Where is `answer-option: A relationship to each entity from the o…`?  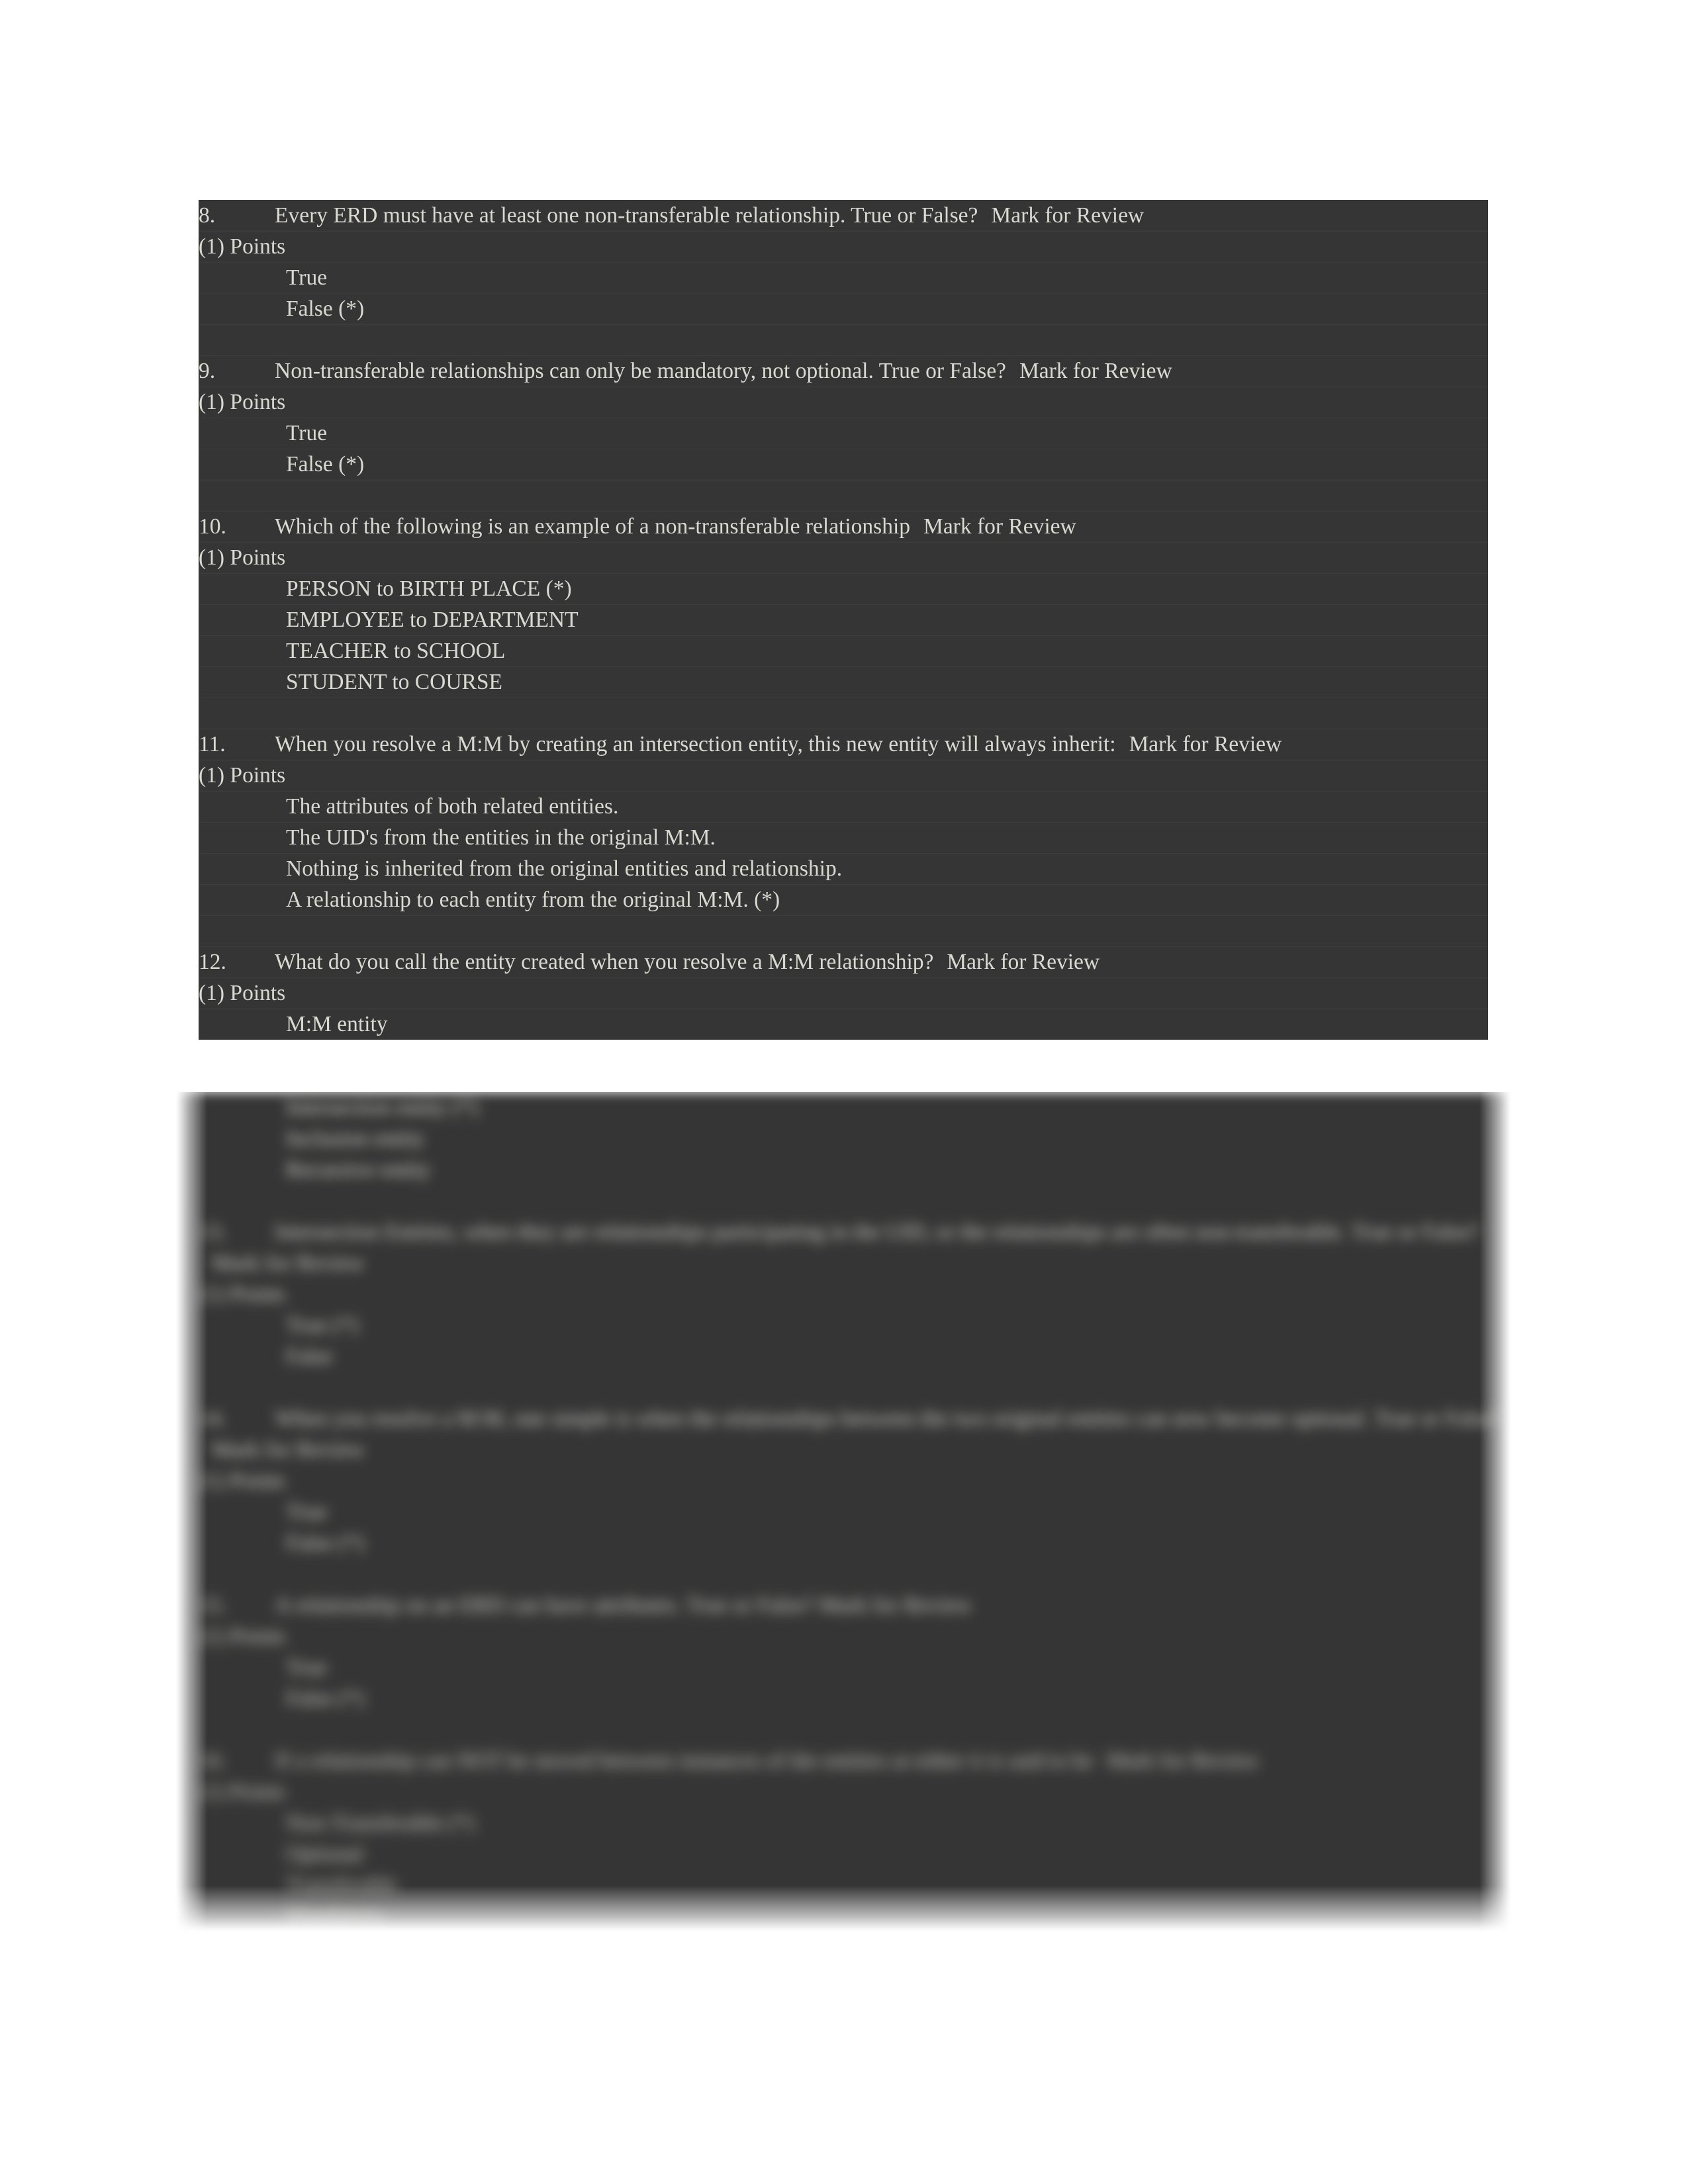 answer-option: A relationship to each entity from the o… is located at coordinates (843, 899).